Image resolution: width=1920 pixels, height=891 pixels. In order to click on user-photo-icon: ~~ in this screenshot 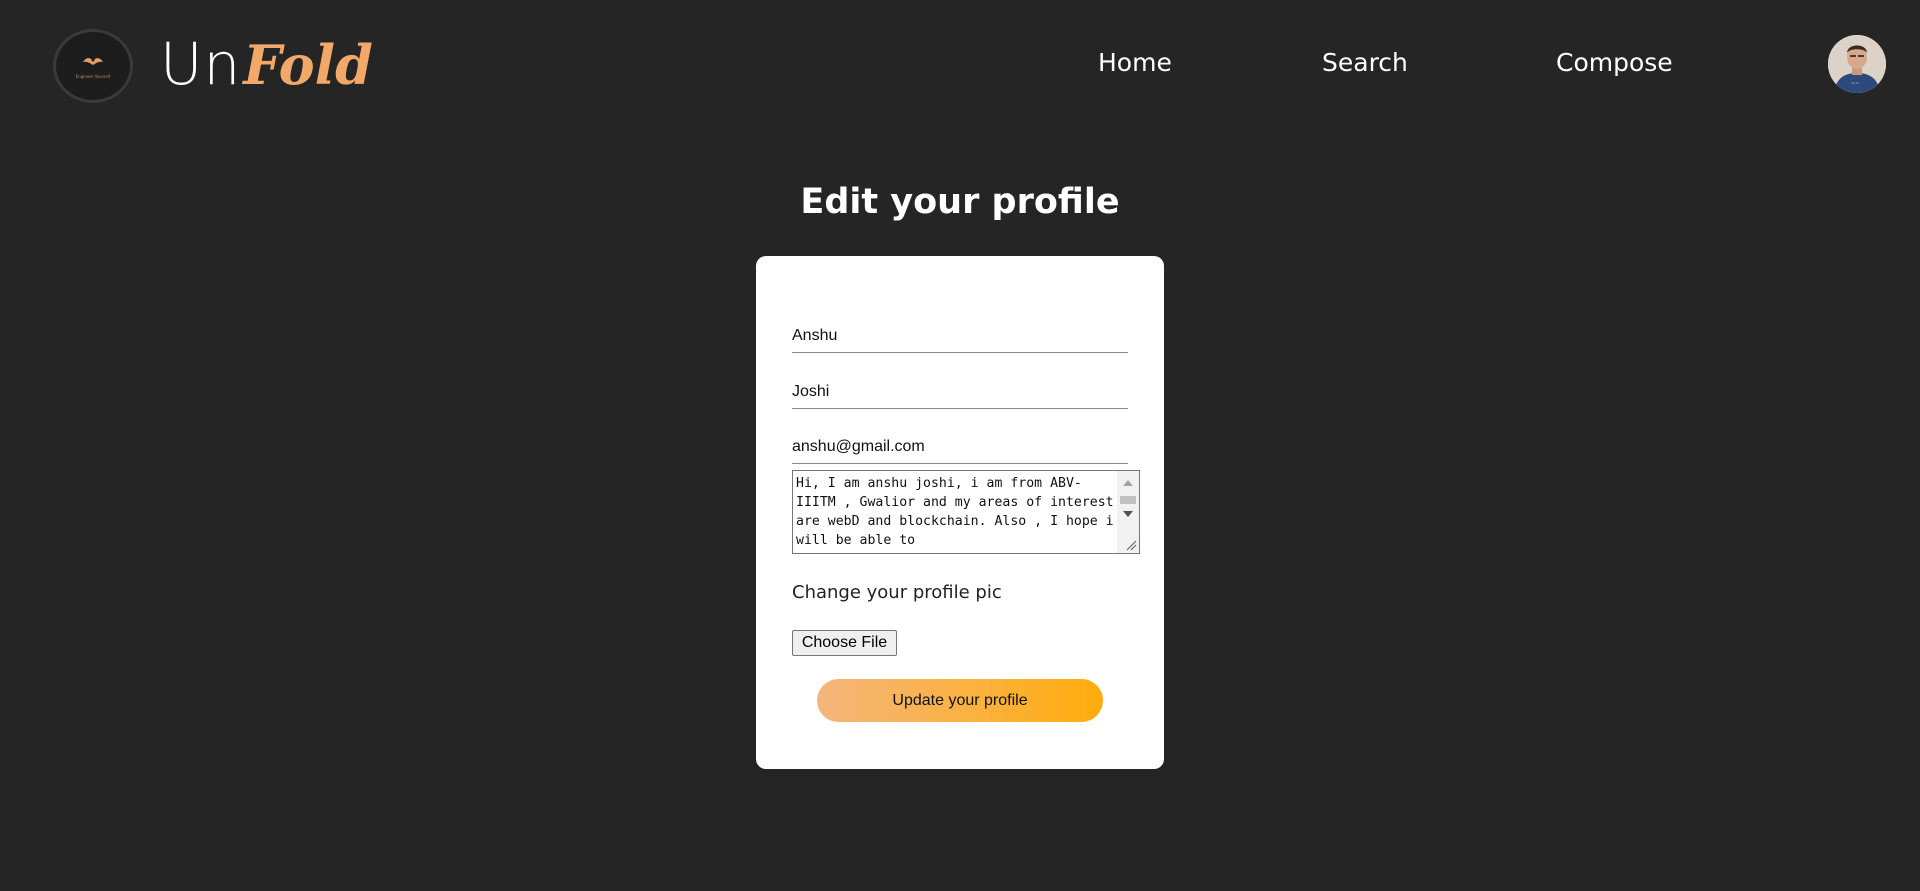, I will do `click(1857, 64)`.